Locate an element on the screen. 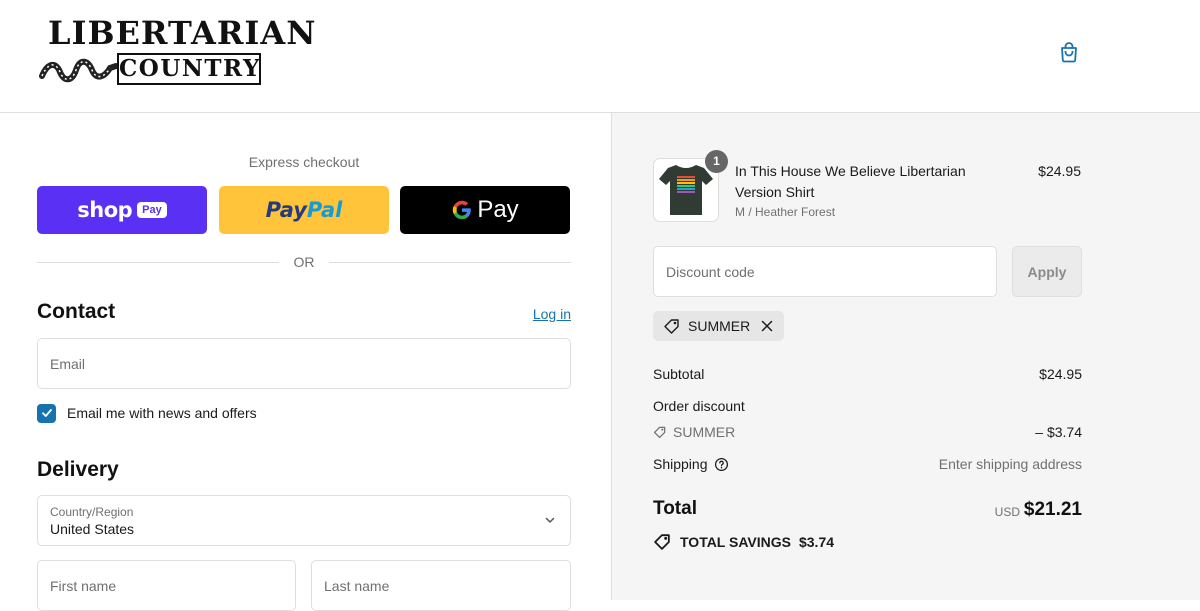 This screenshot has width=1200, height=611. help-icon is located at coordinates (721, 464).